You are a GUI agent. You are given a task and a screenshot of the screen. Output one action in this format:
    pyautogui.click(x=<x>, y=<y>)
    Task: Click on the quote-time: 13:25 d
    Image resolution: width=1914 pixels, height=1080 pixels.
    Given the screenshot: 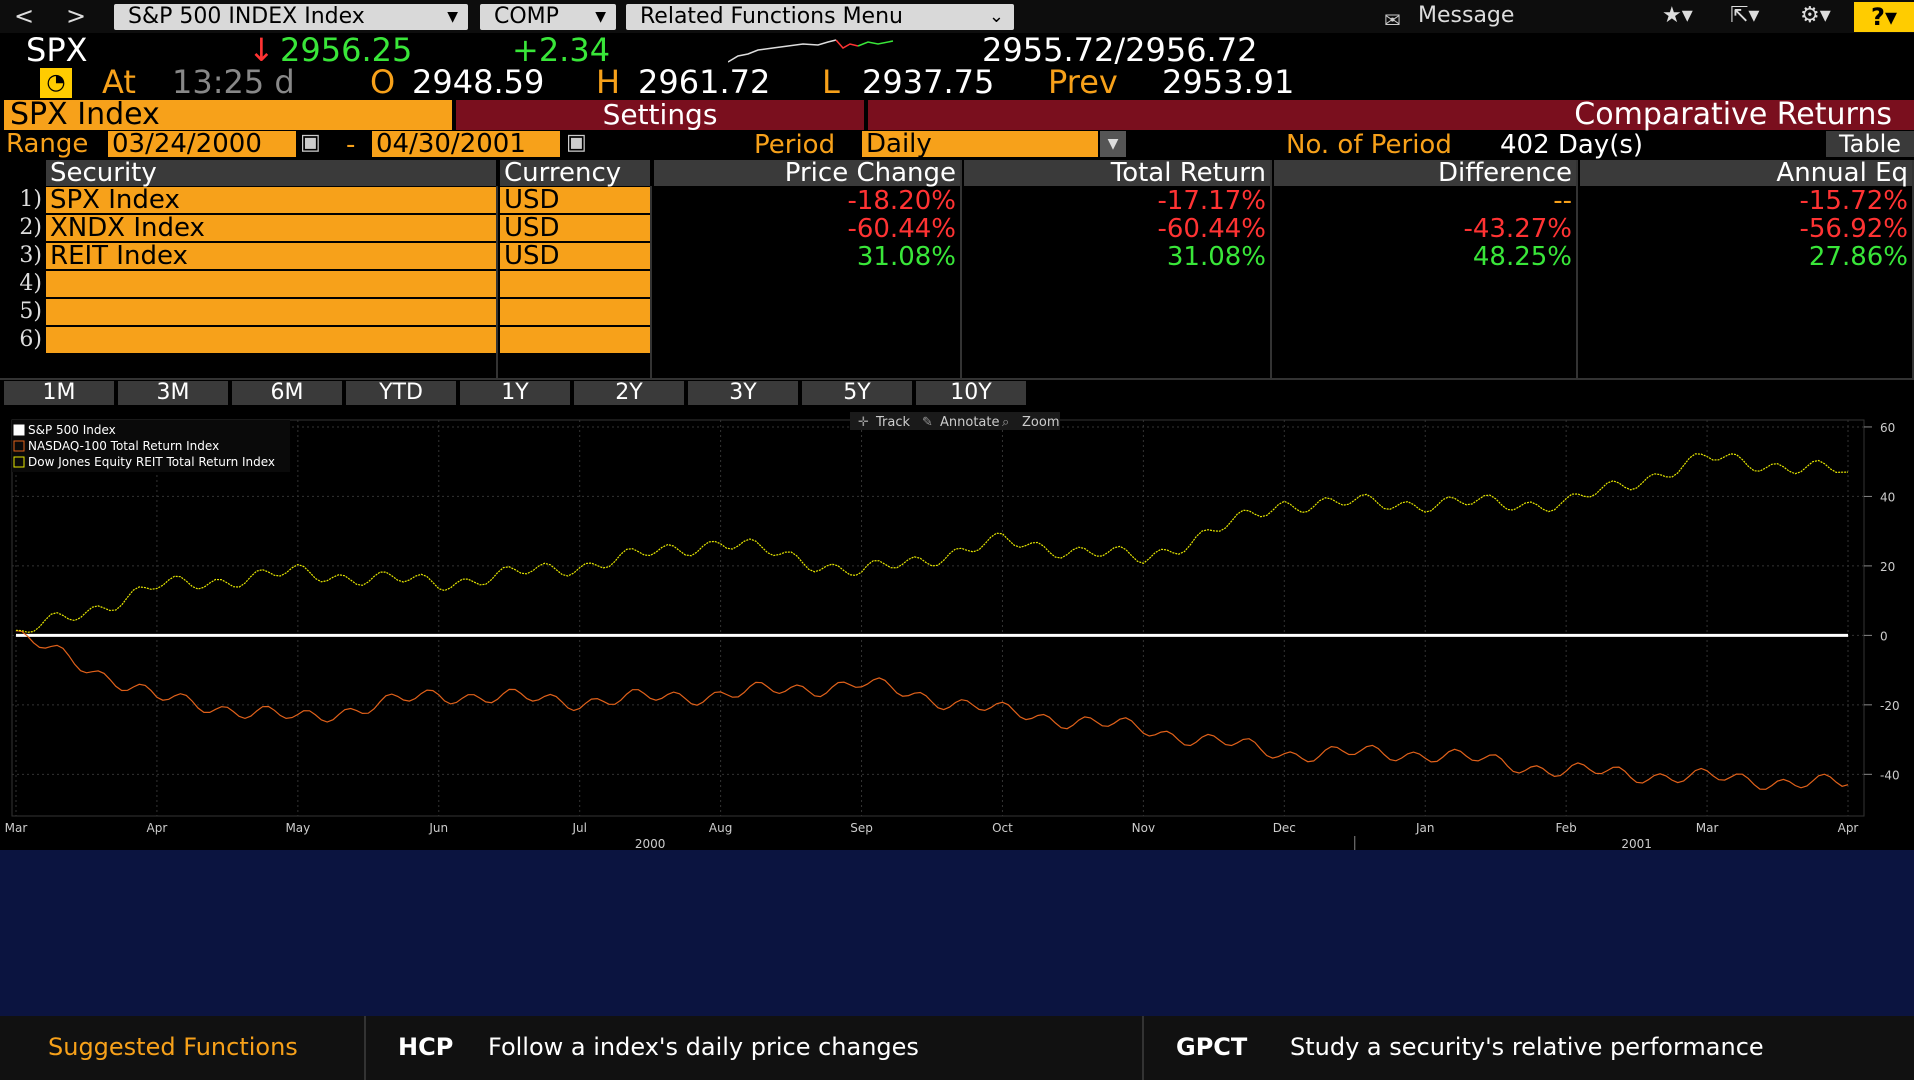 What is the action you would take?
    pyautogui.click(x=233, y=82)
    